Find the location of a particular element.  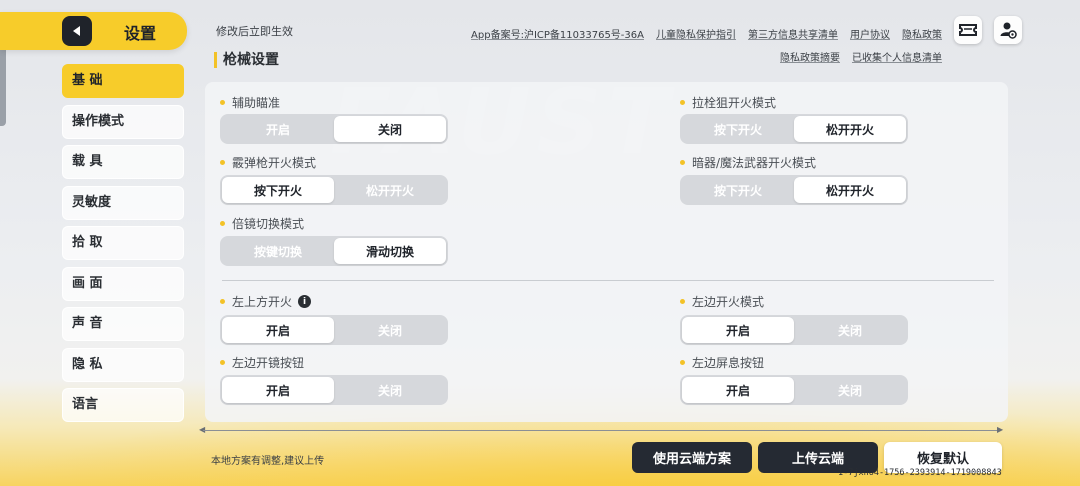

notice-text: 修改后立即生效 is located at coordinates (254, 31).